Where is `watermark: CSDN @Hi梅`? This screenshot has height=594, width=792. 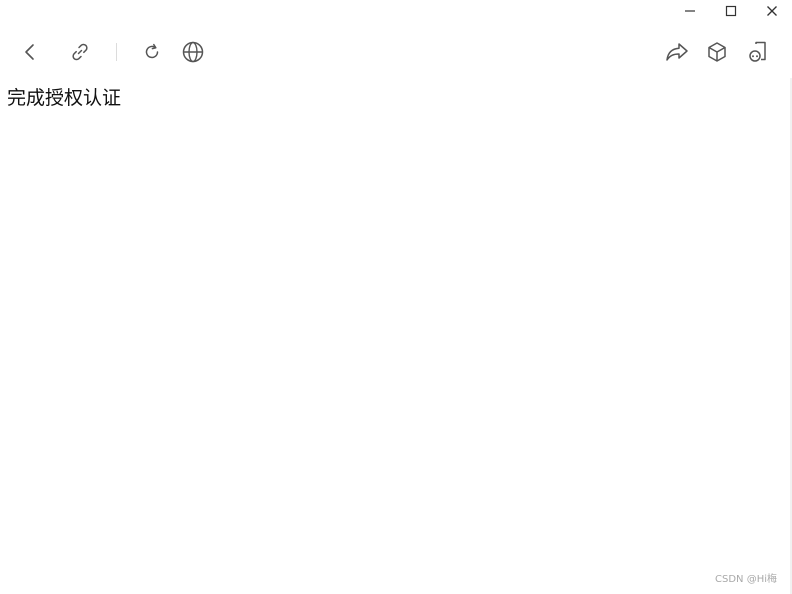 watermark: CSDN @Hi梅 is located at coordinates (746, 579).